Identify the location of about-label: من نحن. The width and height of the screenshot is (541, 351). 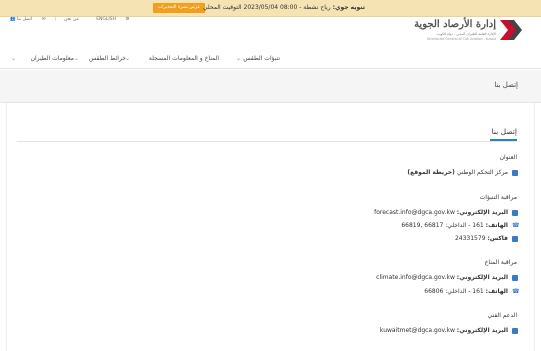
(71, 19).